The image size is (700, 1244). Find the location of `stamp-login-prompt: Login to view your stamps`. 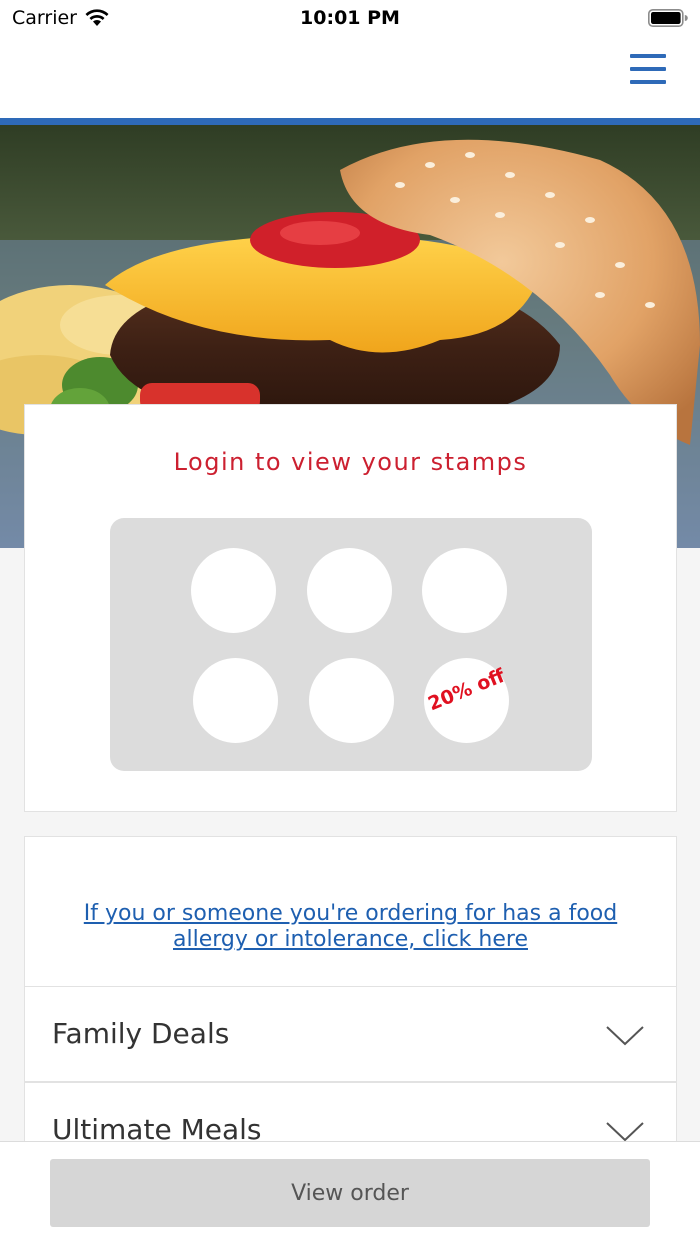

stamp-login-prompt: Login to view your stamps is located at coordinates (350, 462).